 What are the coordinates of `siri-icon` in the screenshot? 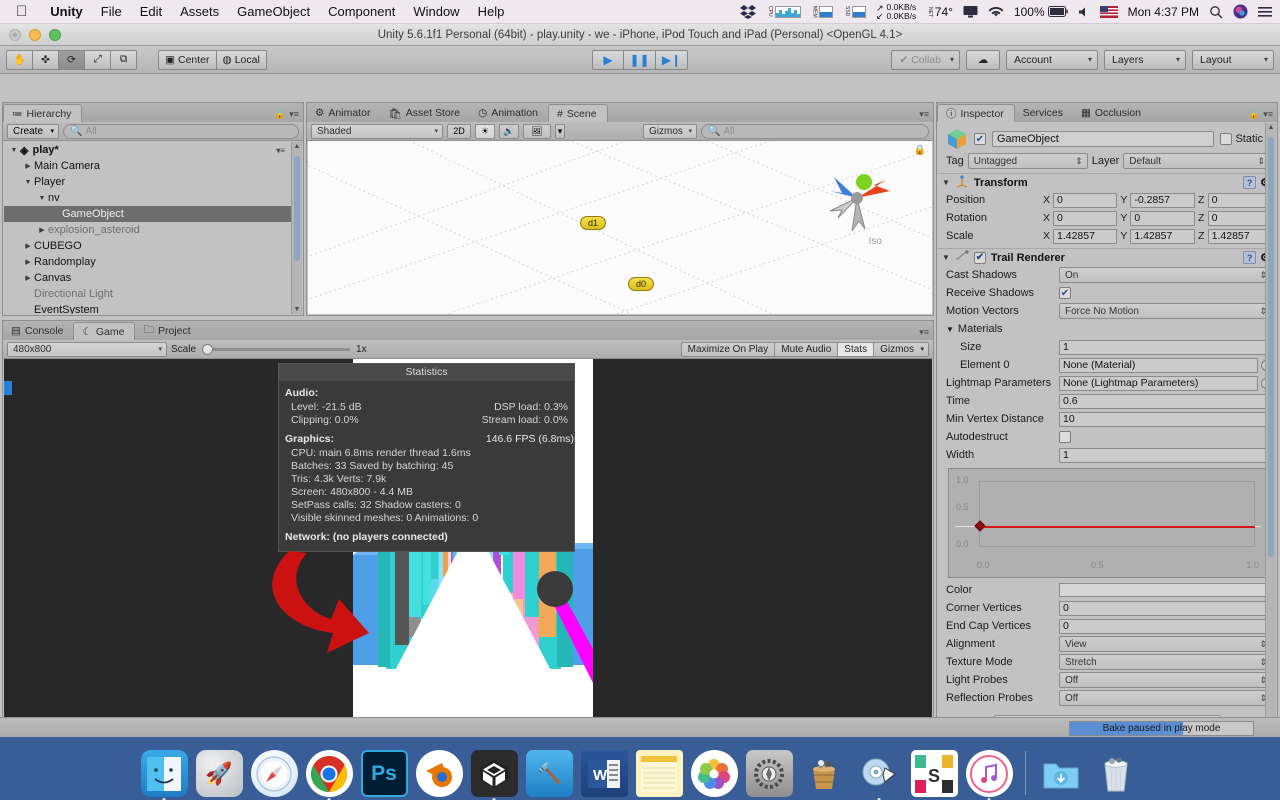 It's located at (1240, 11).